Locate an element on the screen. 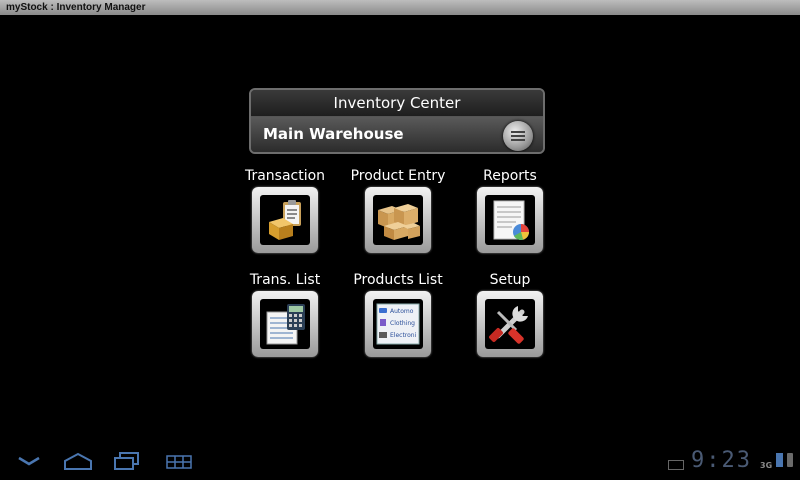  tile-label: Reports is located at coordinates (510, 176).